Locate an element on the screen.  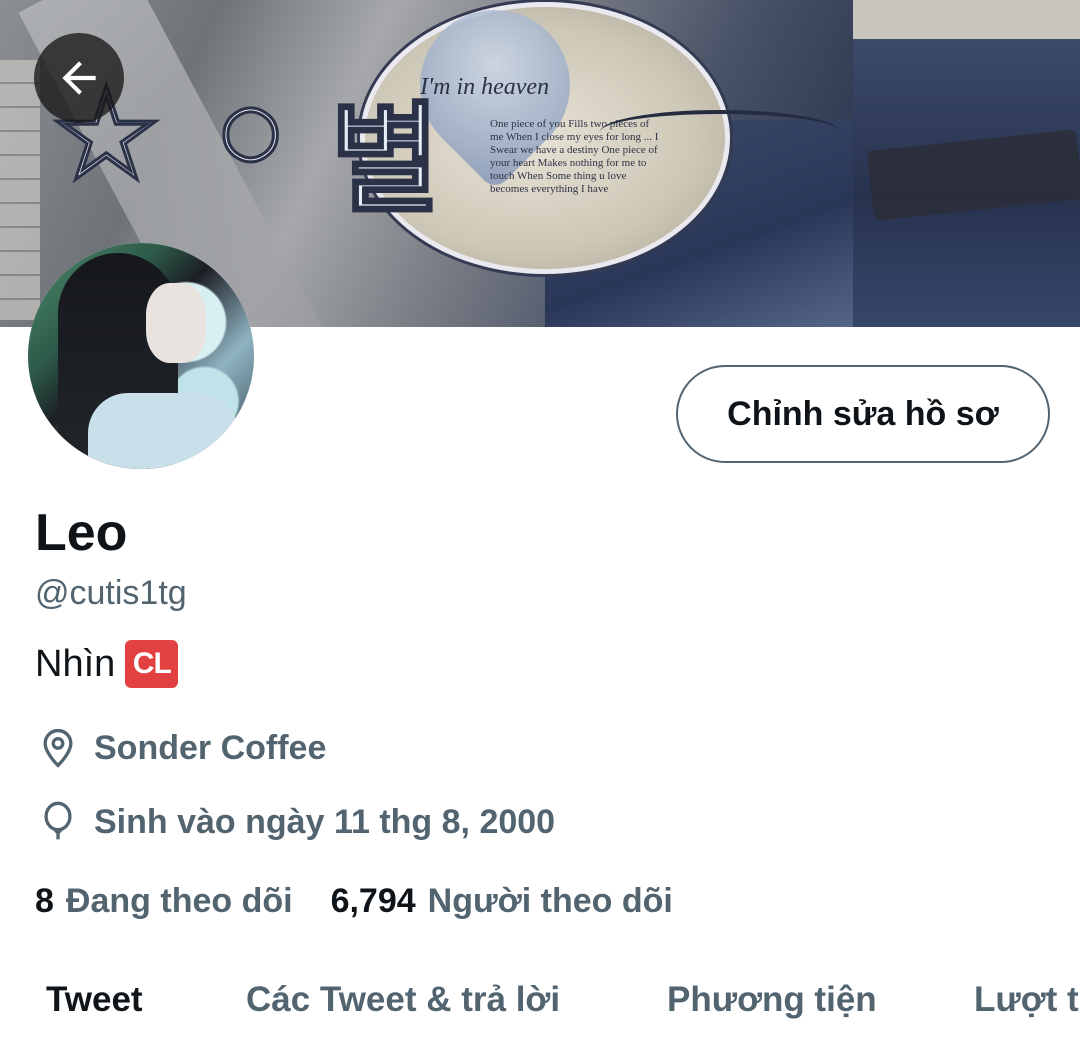
banner-bricks is located at coordinates (20, 190).